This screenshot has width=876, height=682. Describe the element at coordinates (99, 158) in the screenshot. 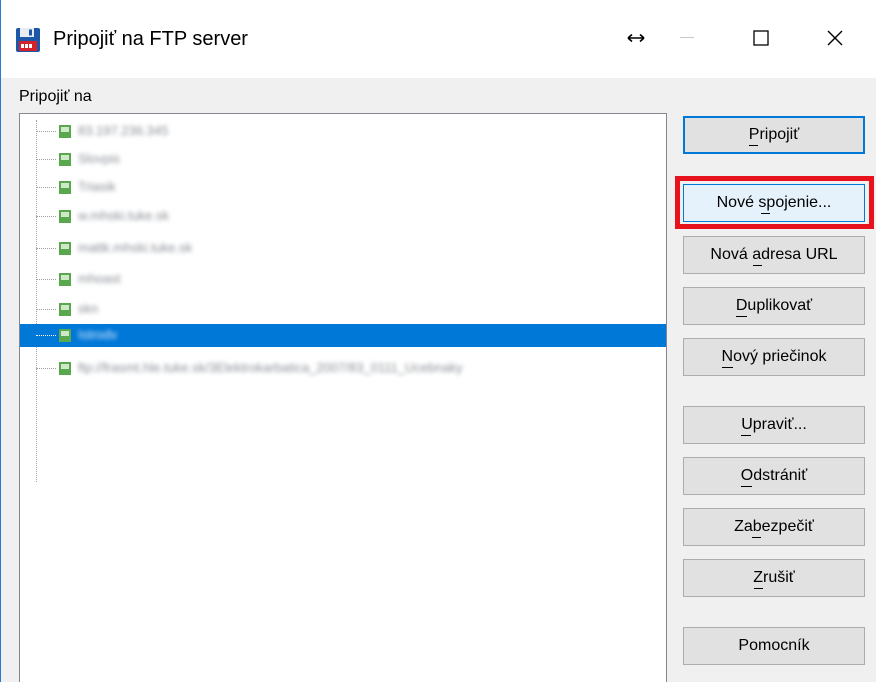

I see `tree-item-label: Slovpis` at that location.